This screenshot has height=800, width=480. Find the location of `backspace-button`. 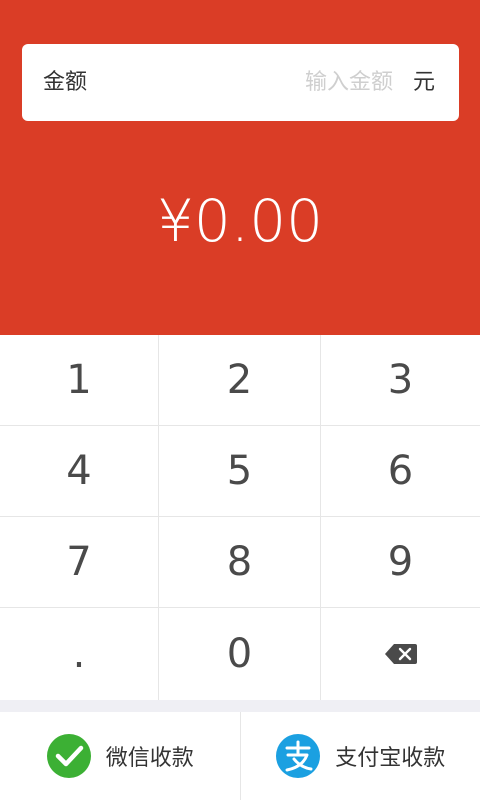

backspace-button is located at coordinates (400, 654).